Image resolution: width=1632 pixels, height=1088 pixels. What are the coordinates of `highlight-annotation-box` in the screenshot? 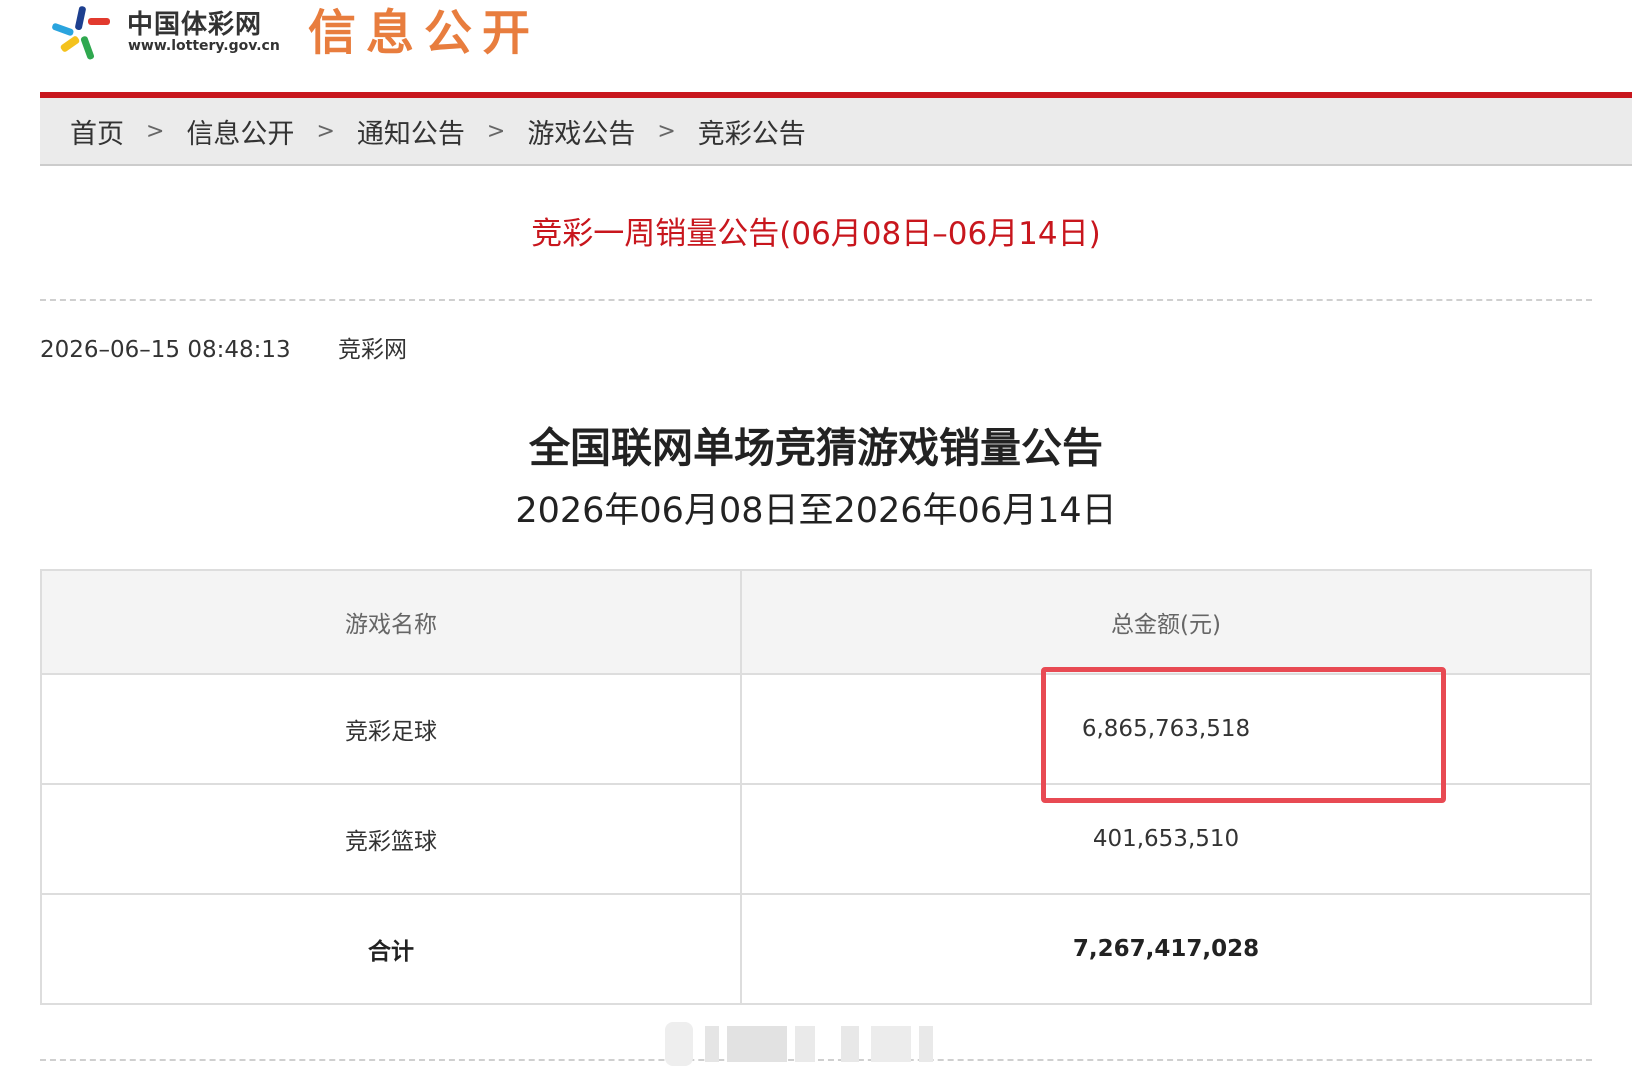 It's located at (1243, 735).